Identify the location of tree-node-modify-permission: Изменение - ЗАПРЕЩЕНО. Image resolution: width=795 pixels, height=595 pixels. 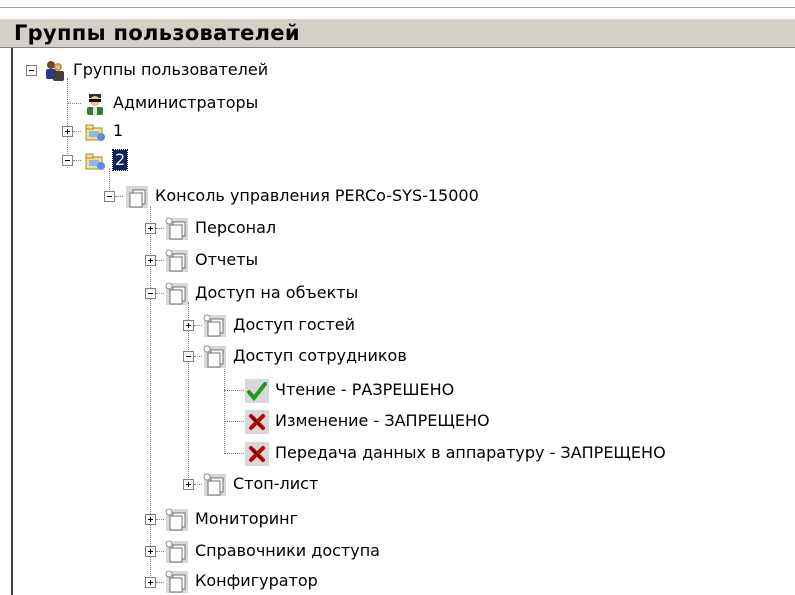
(367, 421).